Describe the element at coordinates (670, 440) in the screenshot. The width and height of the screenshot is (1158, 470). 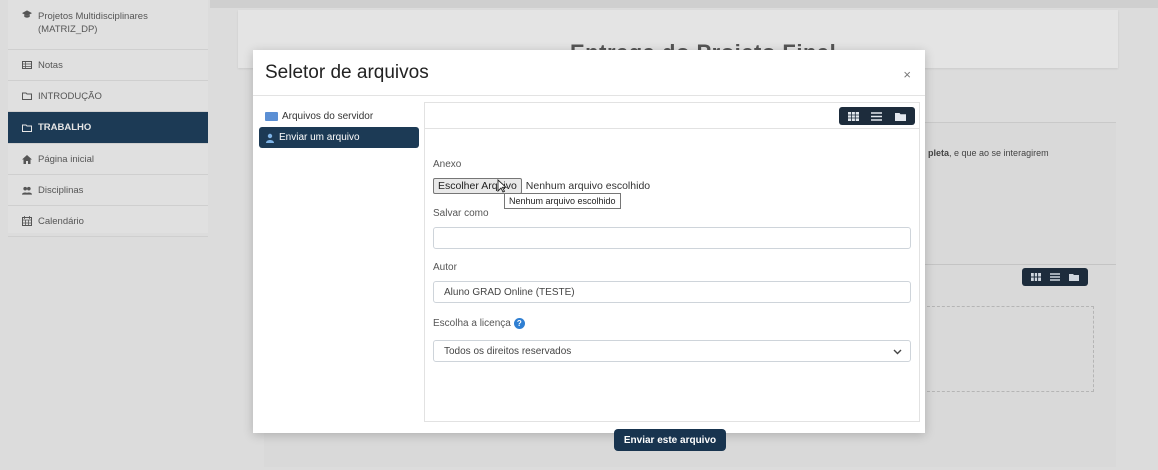
I see `upload-submit-button: Enviar este arquivo` at that location.